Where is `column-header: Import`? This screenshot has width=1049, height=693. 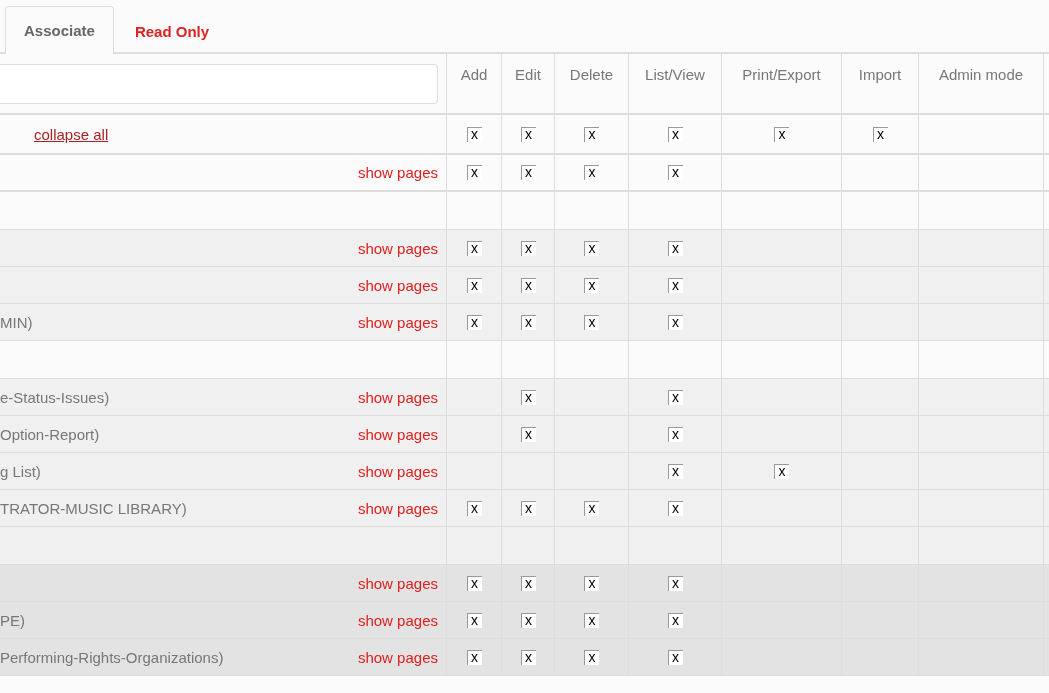 column-header: Import is located at coordinates (880, 74).